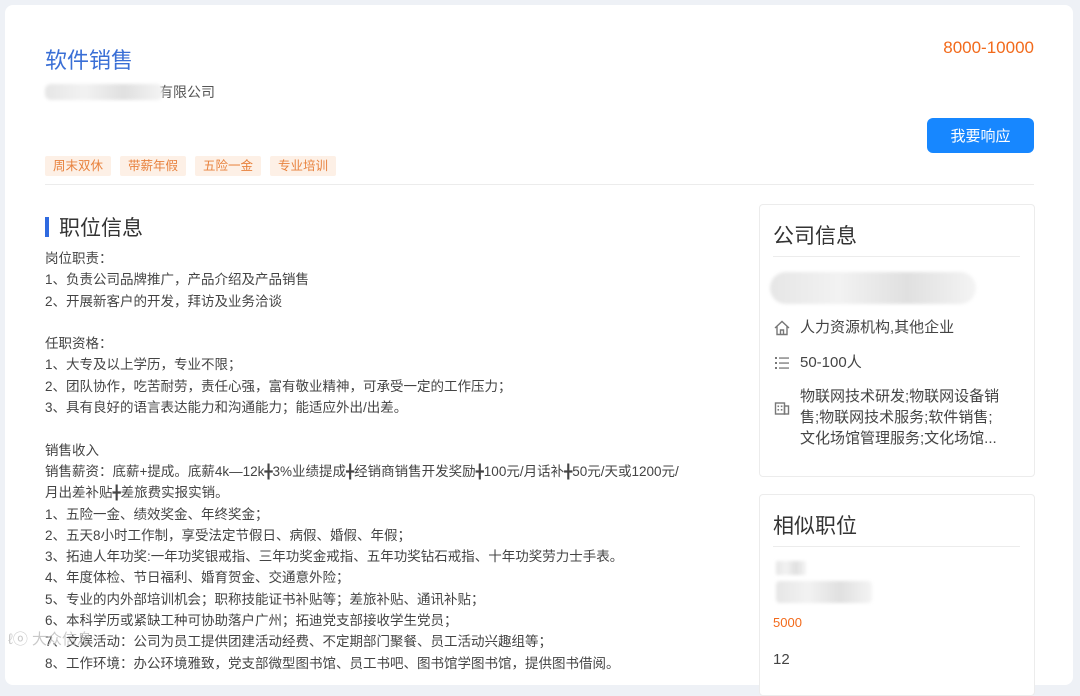 This screenshot has width=1080, height=696. I want to click on similar-jobs-card: 相似职位 5000 12, so click(897, 595).